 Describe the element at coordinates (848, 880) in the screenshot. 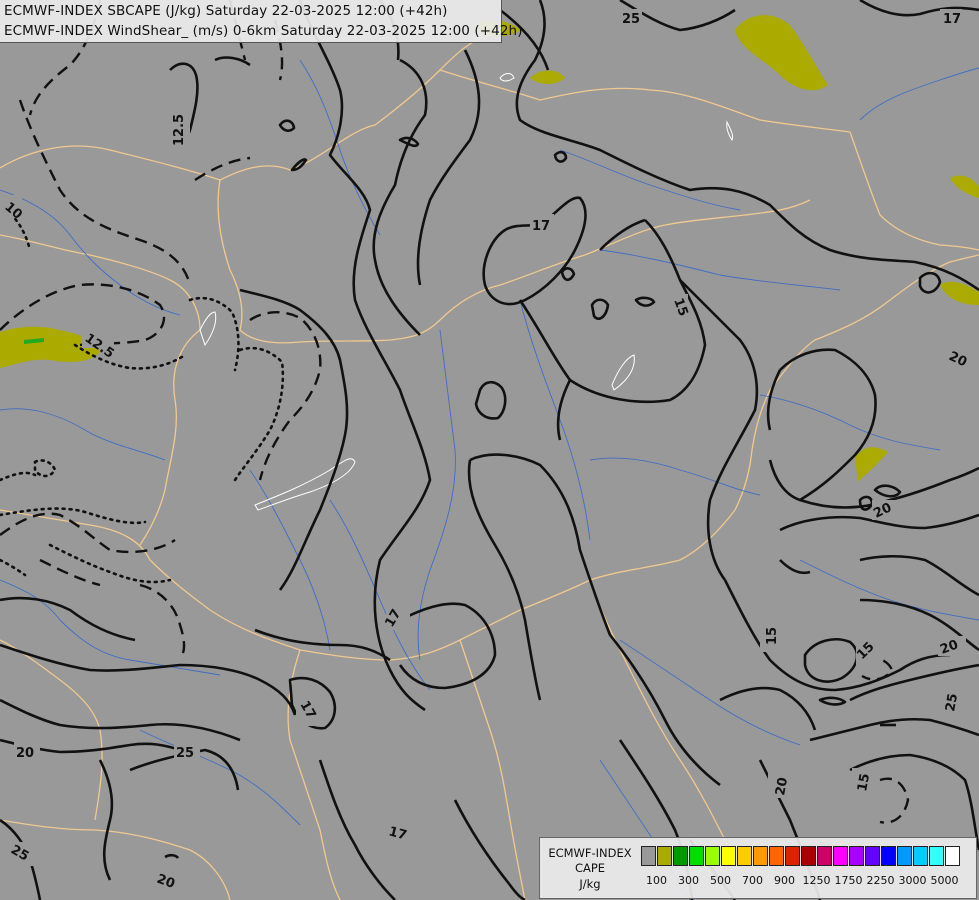

I see `legend-tick-label: 1750` at that location.